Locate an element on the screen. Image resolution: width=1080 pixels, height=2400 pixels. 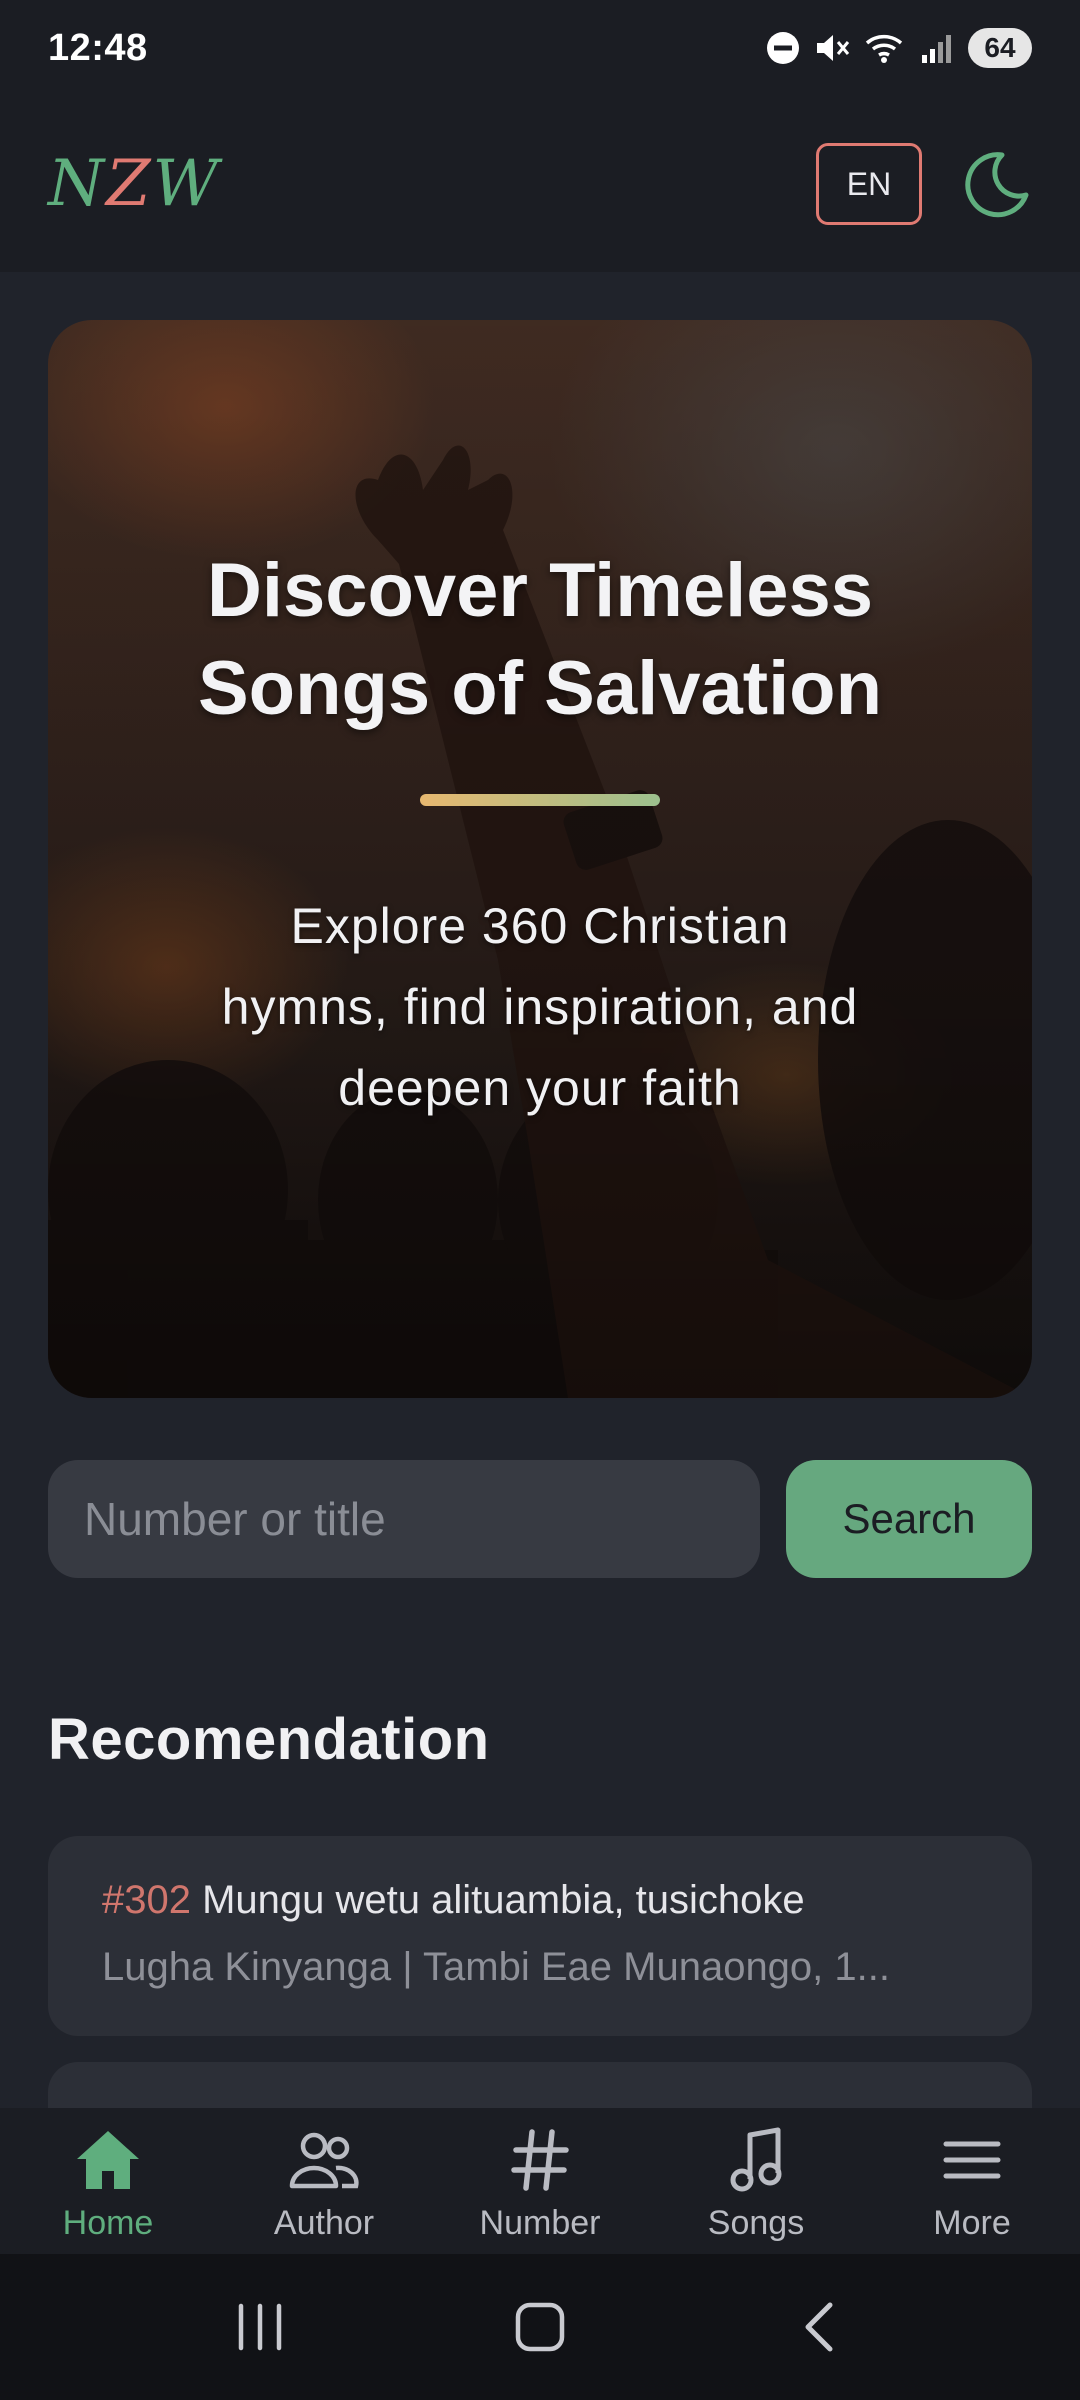
menu-icon is located at coordinates (972, 2160).